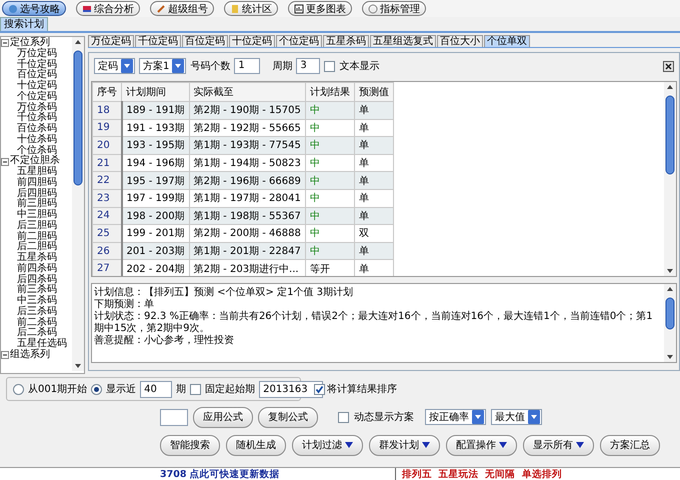  Describe the element at coordinates (256, 445) in the screenshot. I see `action-button: 随机生成` at that location.